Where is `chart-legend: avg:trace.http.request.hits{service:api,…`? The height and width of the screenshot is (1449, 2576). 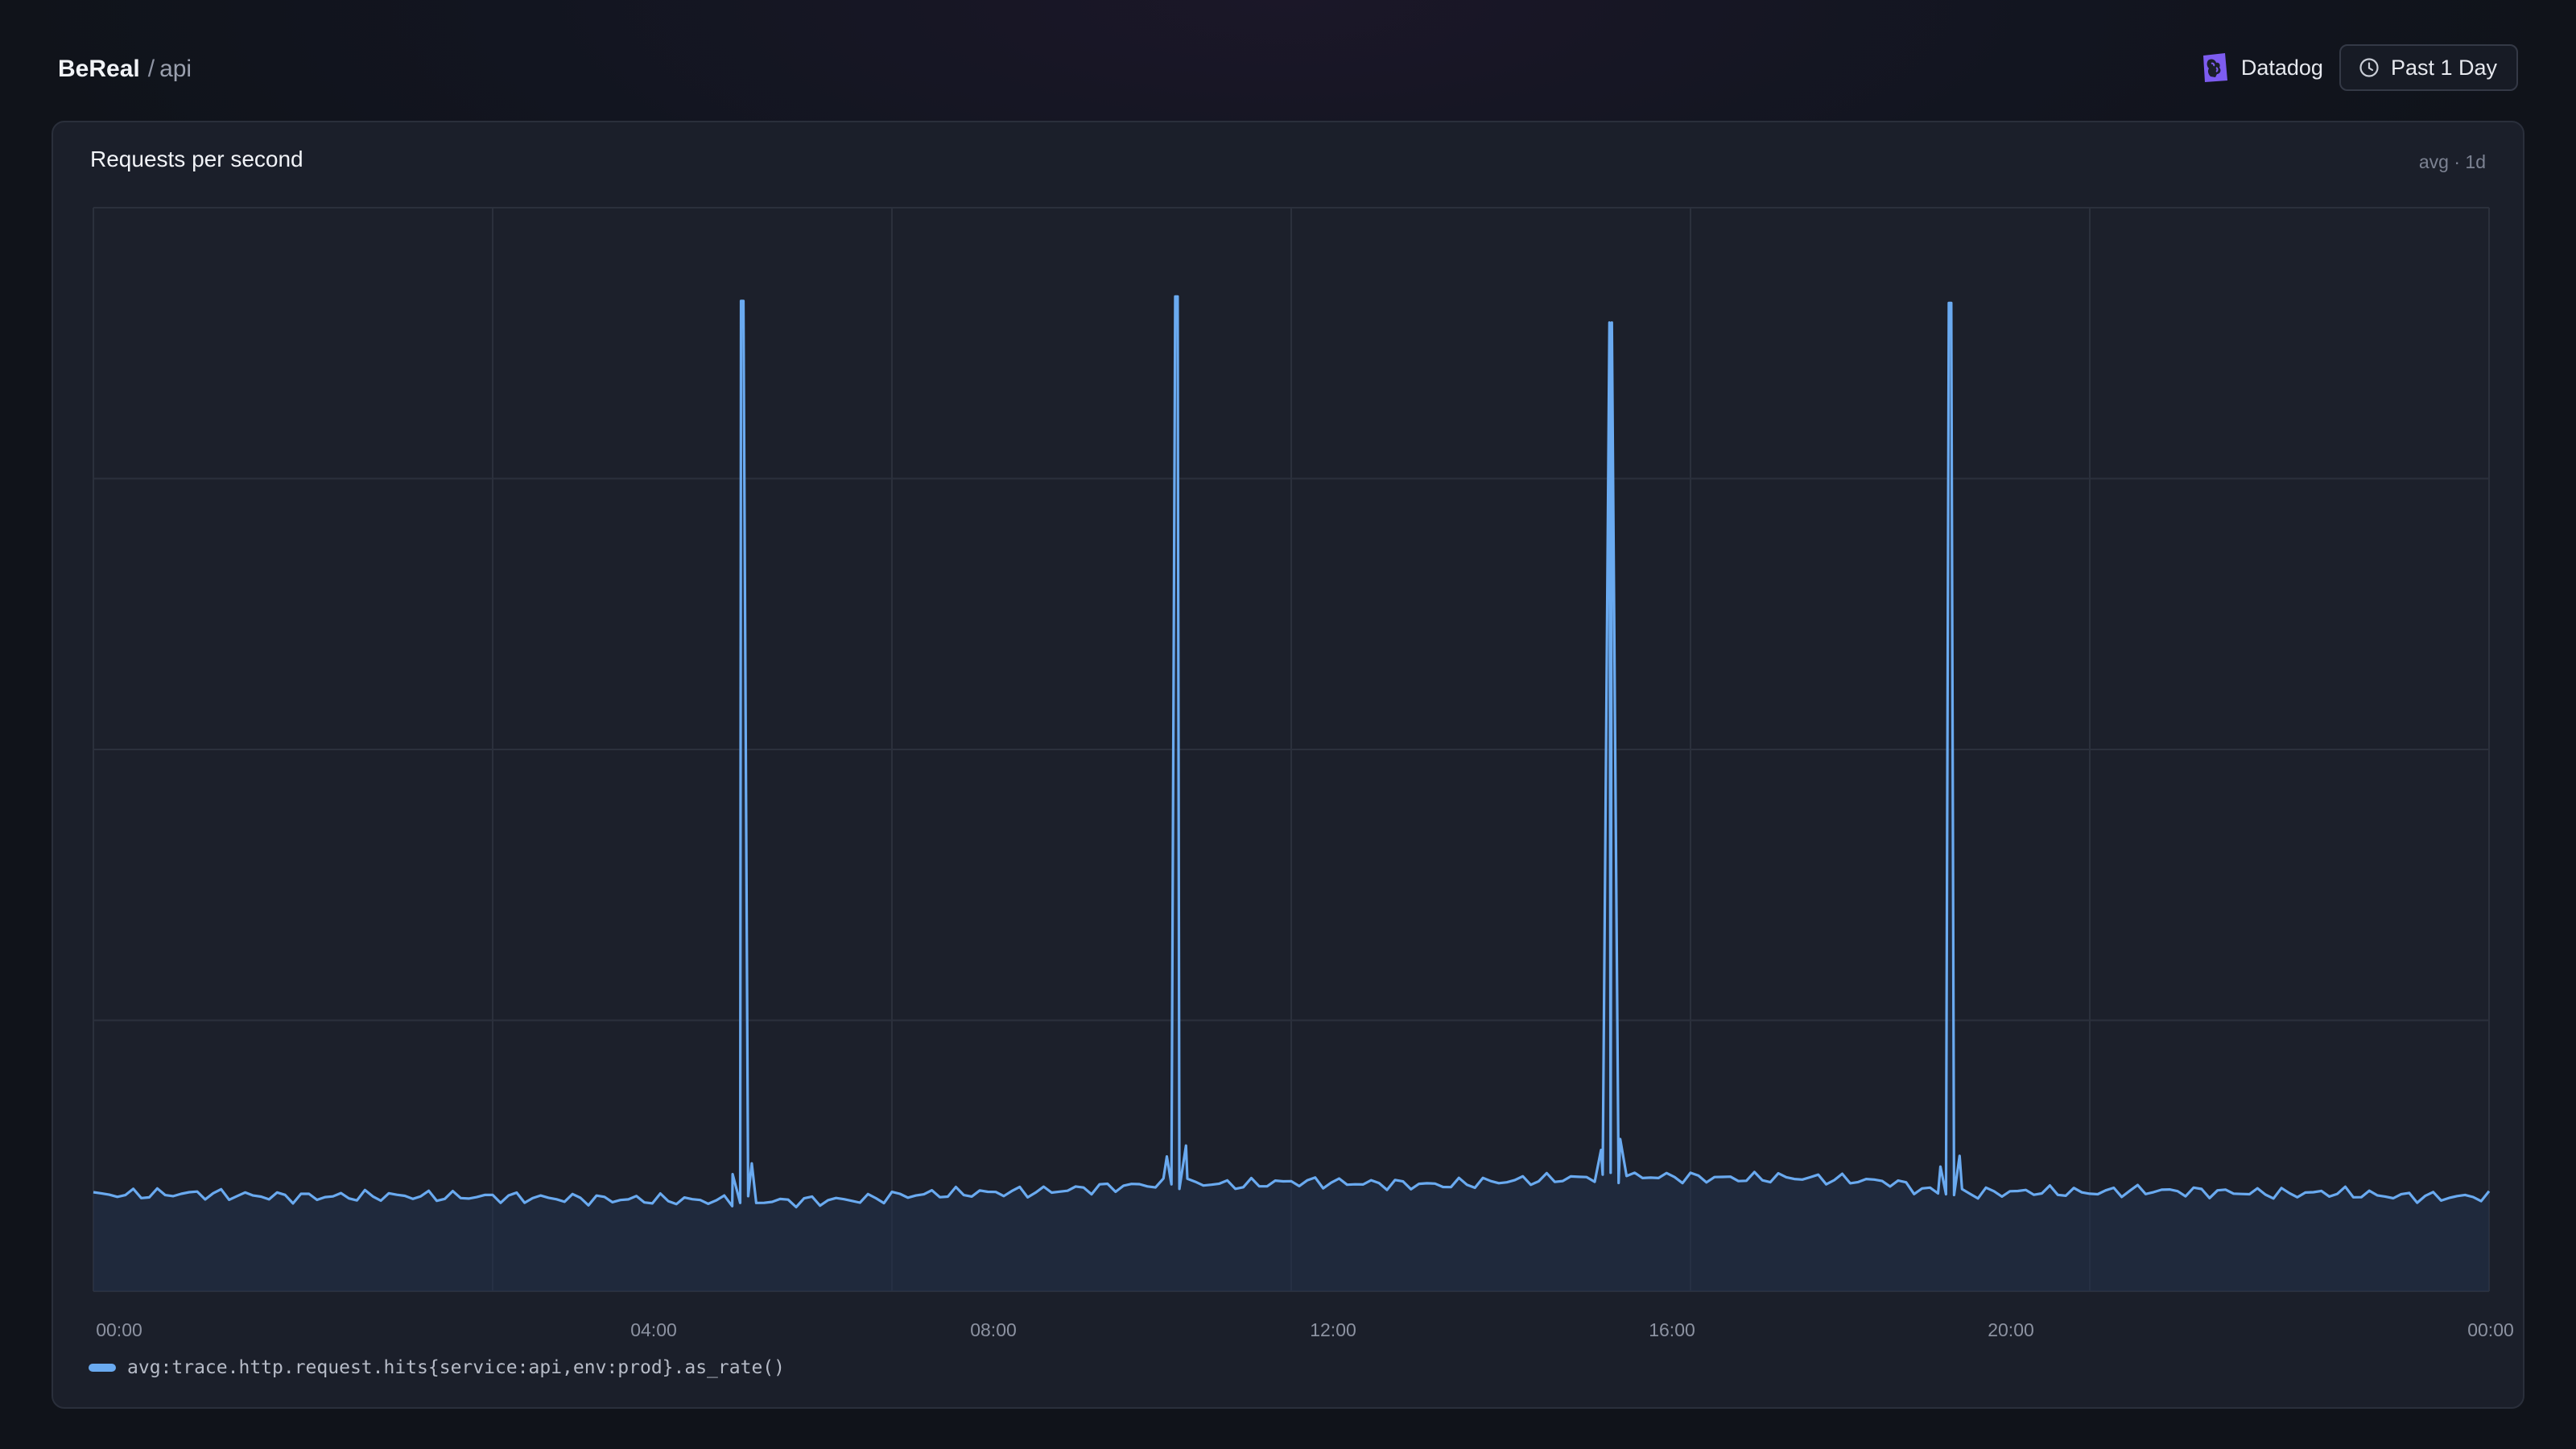 chart-legend: avg:trace.http.request.hits{service:api,… is located at coordinates (437, 1367).